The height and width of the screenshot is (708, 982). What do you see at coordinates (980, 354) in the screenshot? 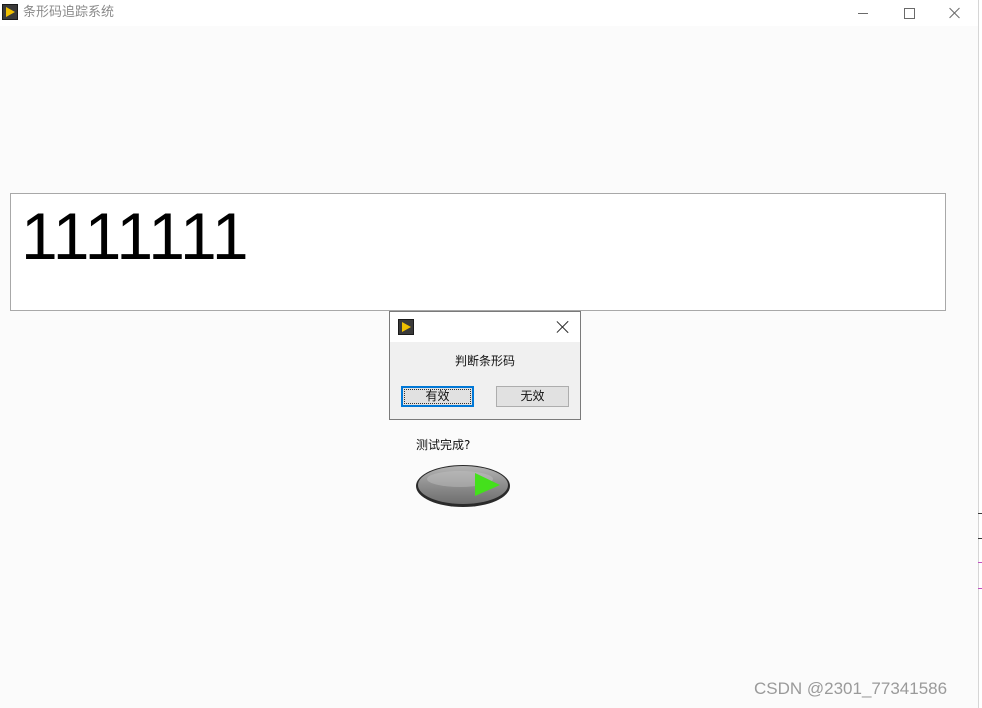
I see `window-edge` at bounding box center [980, 354].